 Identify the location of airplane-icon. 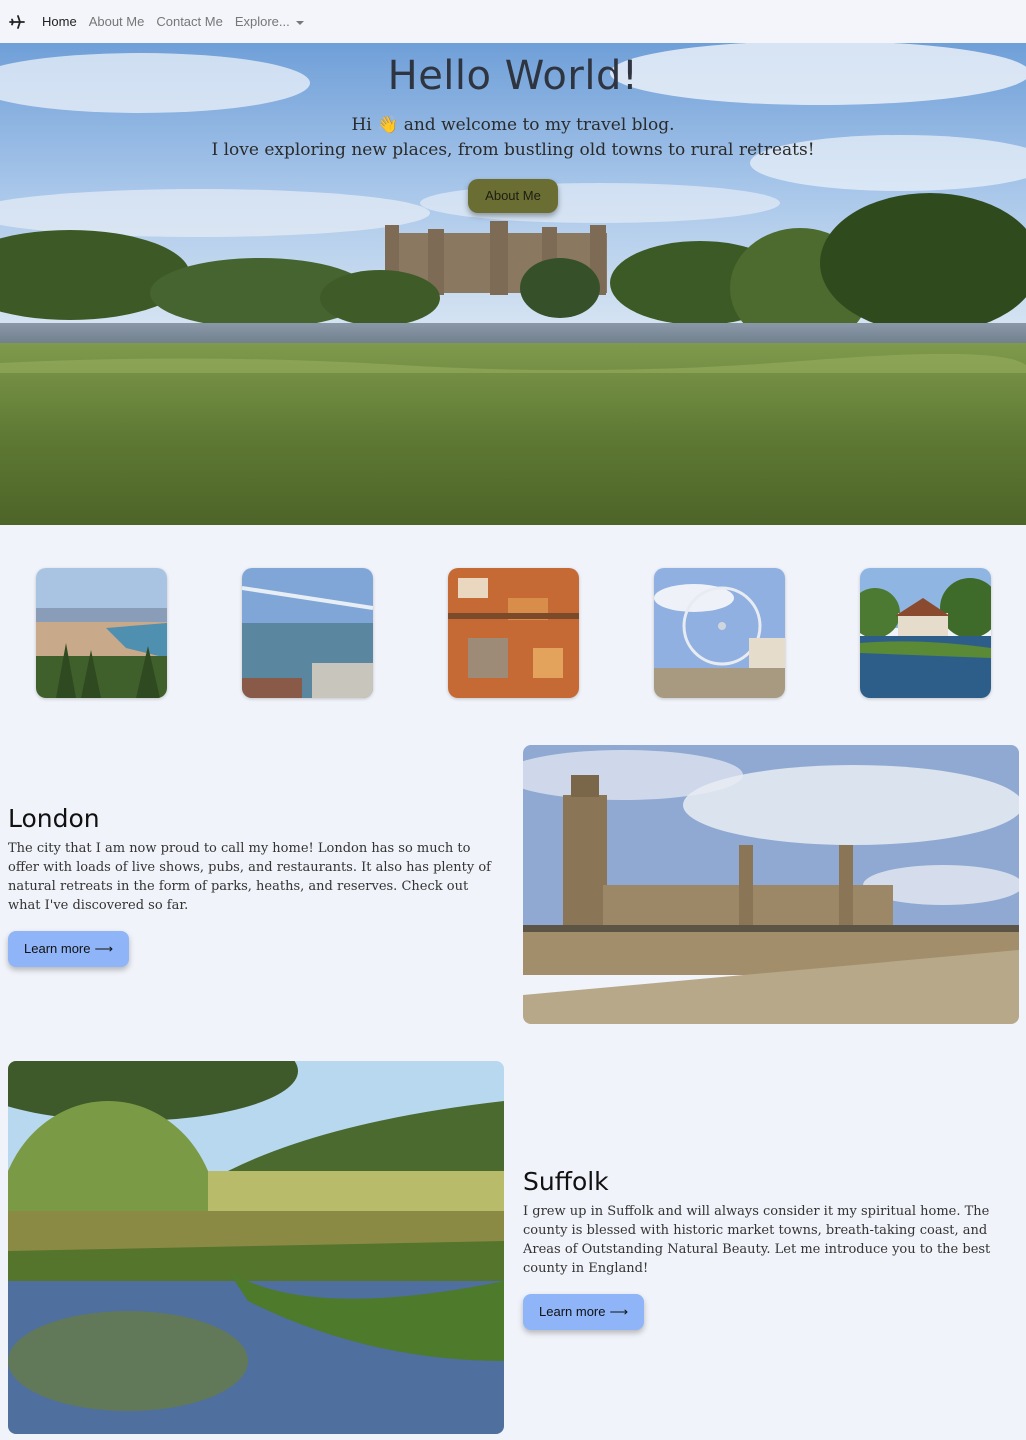
(17, 22).